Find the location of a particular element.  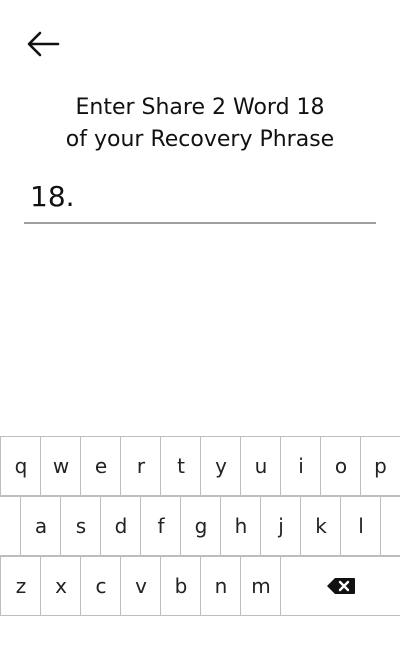

key-t: t is located at coordinates (180, 466).